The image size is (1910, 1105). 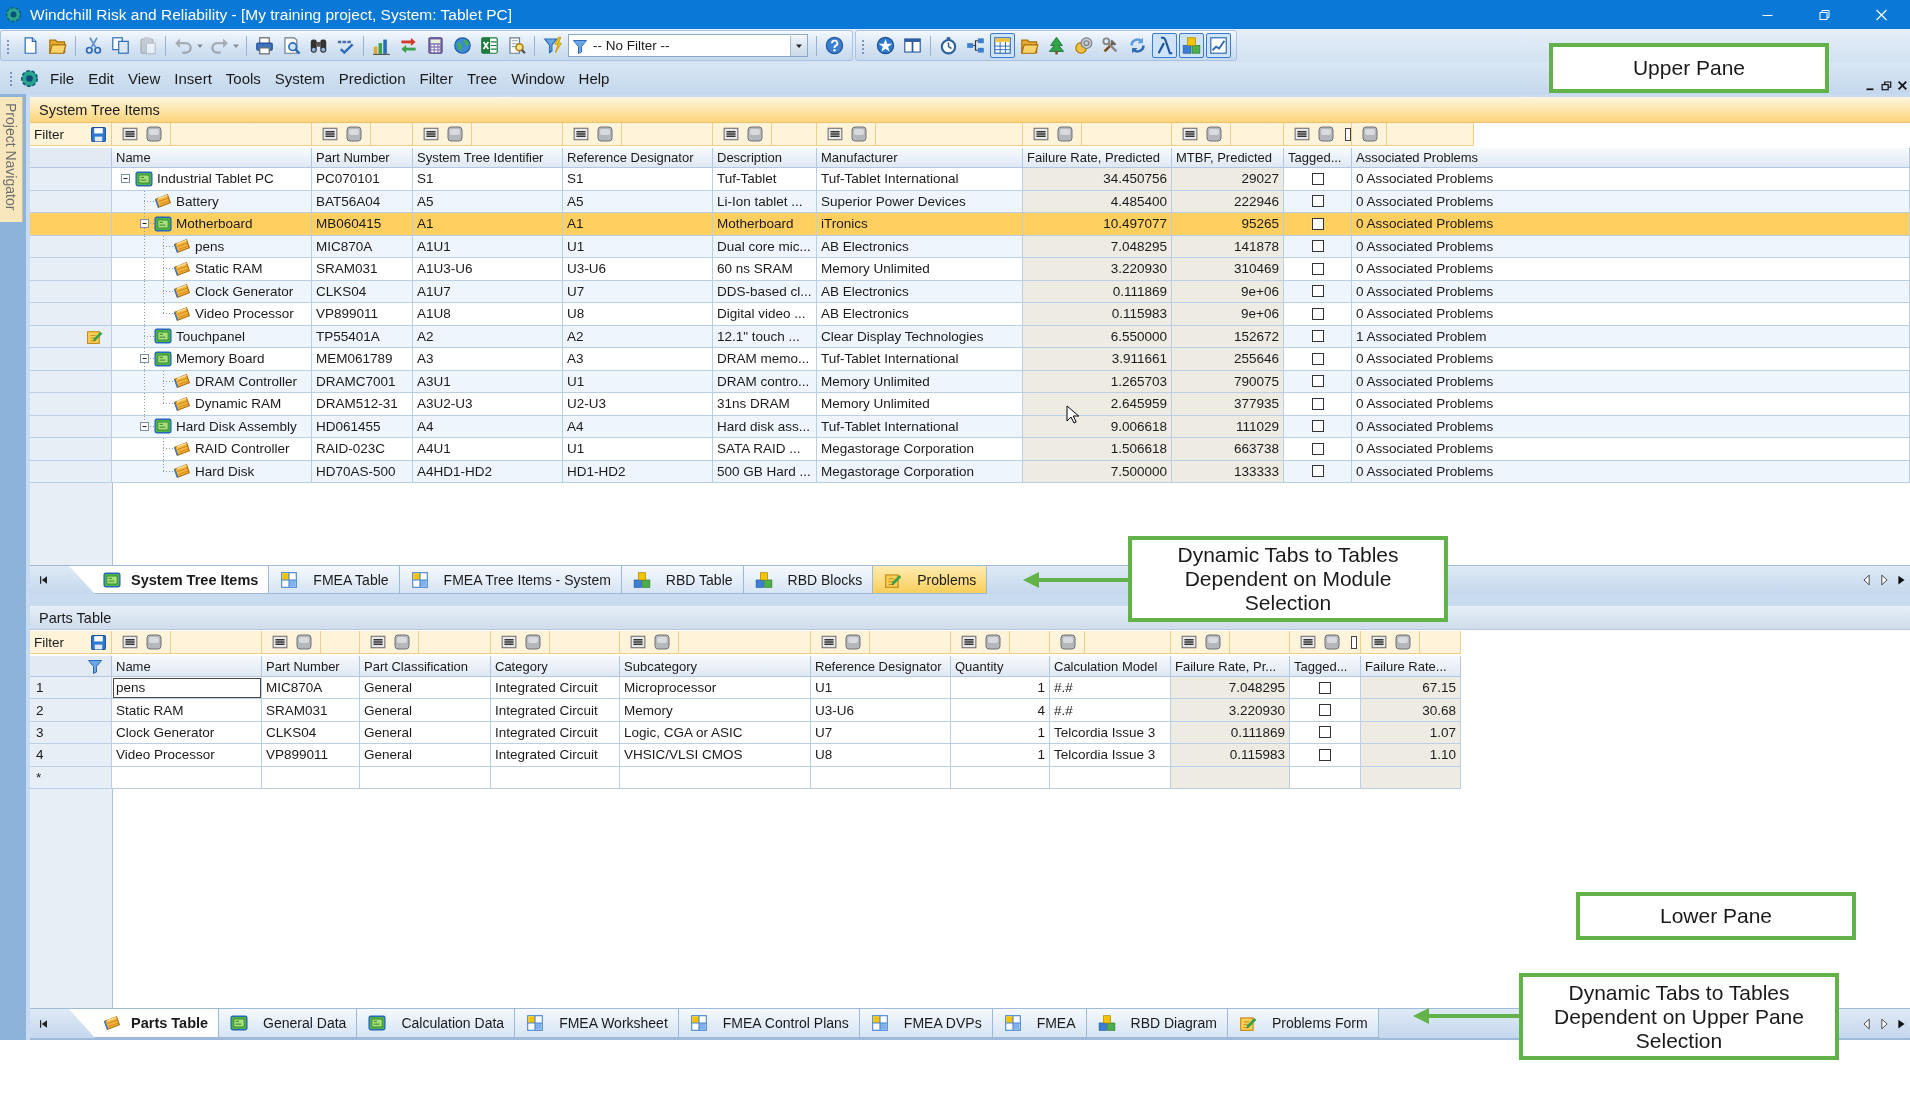 What do you see at coordinates (970, 359) in the screenshot?
I see `tree-row: Memory Board MEM061789 A3 A3 DRAM memo... Tuf-Tablet International 3.911661 255646 0 Associated Problems` at bounding box center [970, 359].